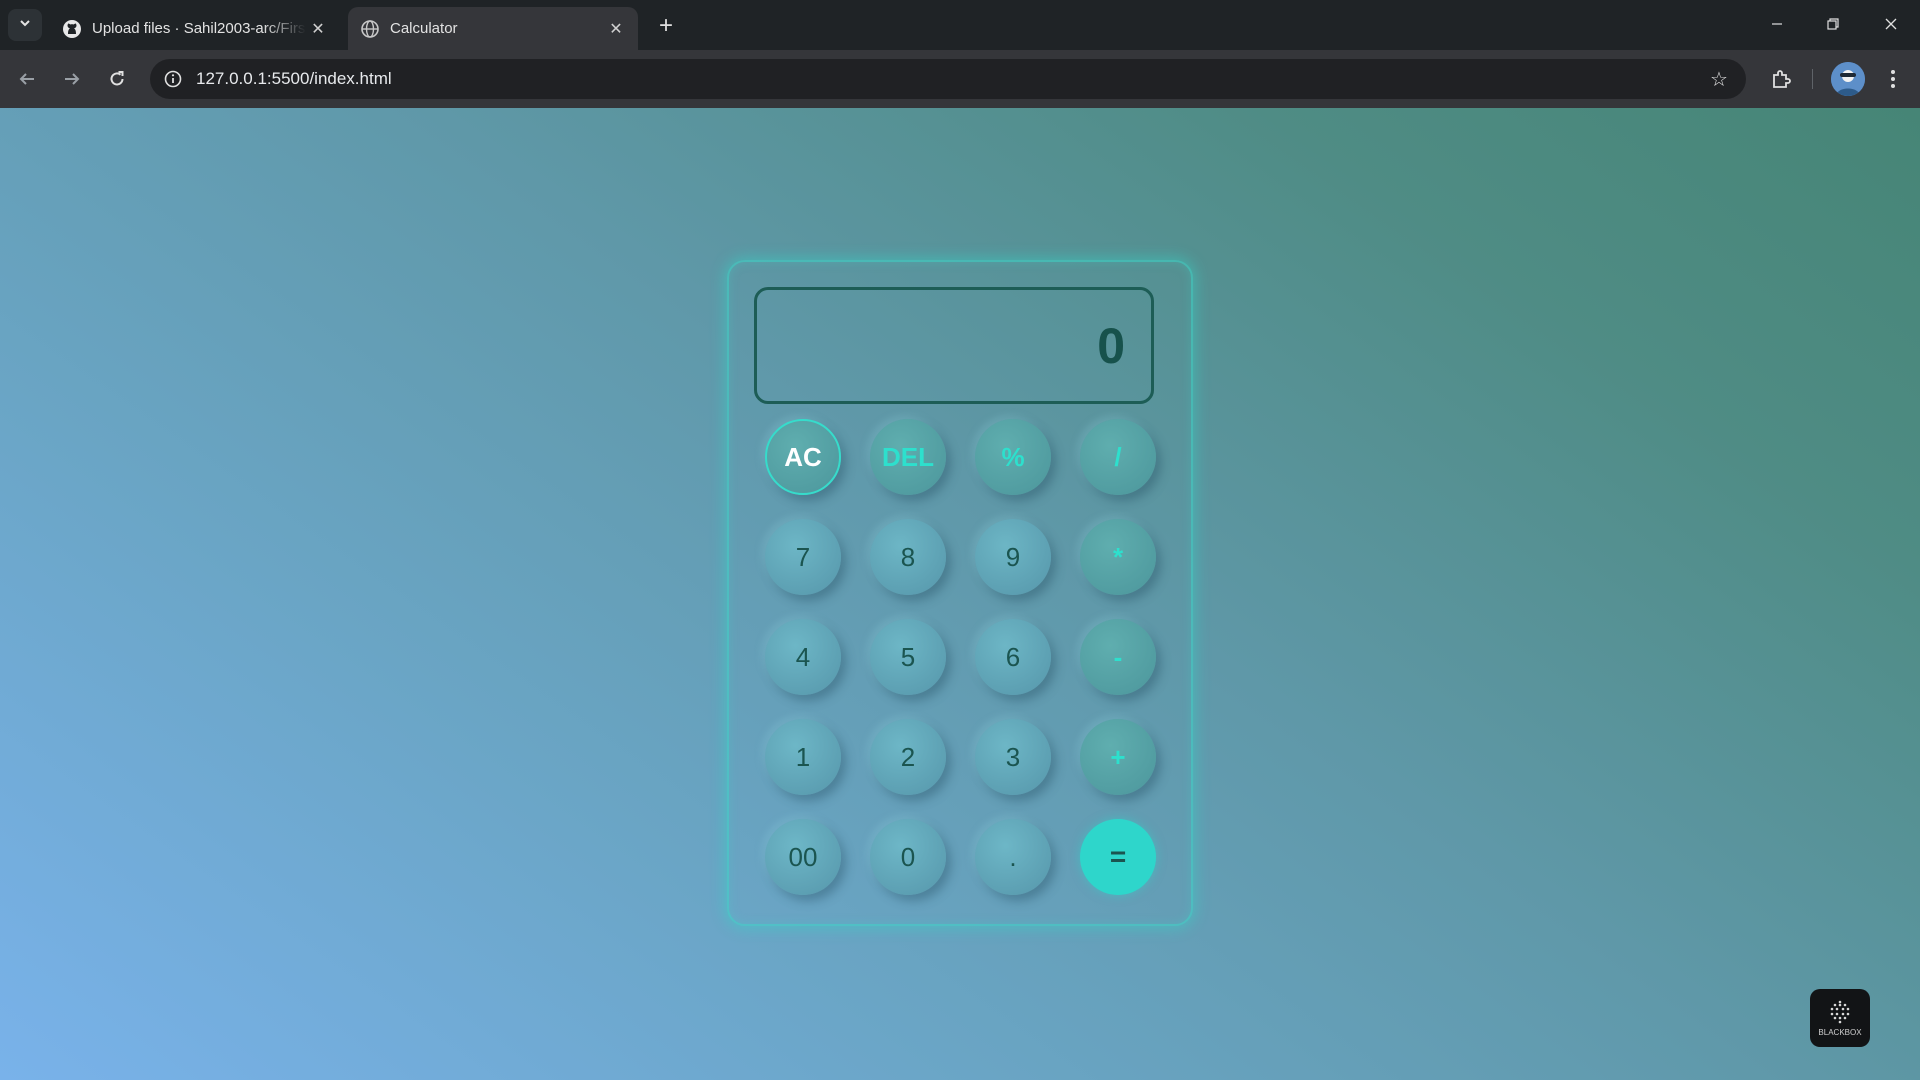 The width and height of the screenshot is (1920, 1080). I want to click on key-1: 1, so click(803, 757).